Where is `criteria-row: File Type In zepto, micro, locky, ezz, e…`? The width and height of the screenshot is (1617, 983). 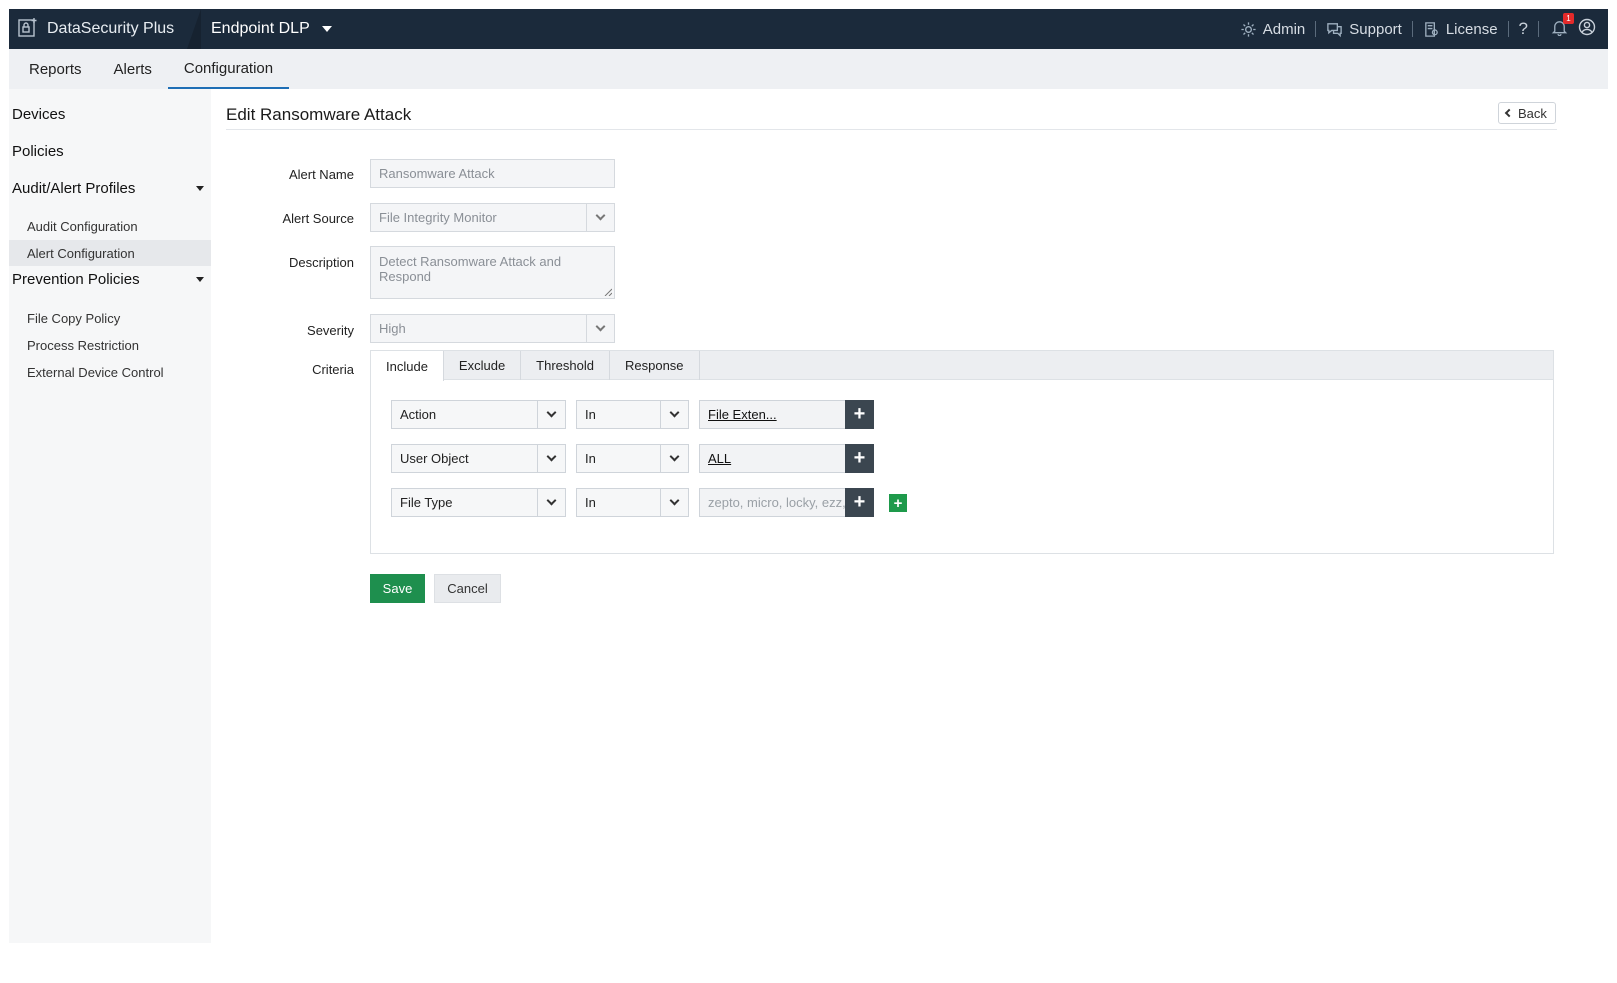
criteria-row: File Type In zepto, micro, locky, ezz, e… is located at coordinates (651, 502).